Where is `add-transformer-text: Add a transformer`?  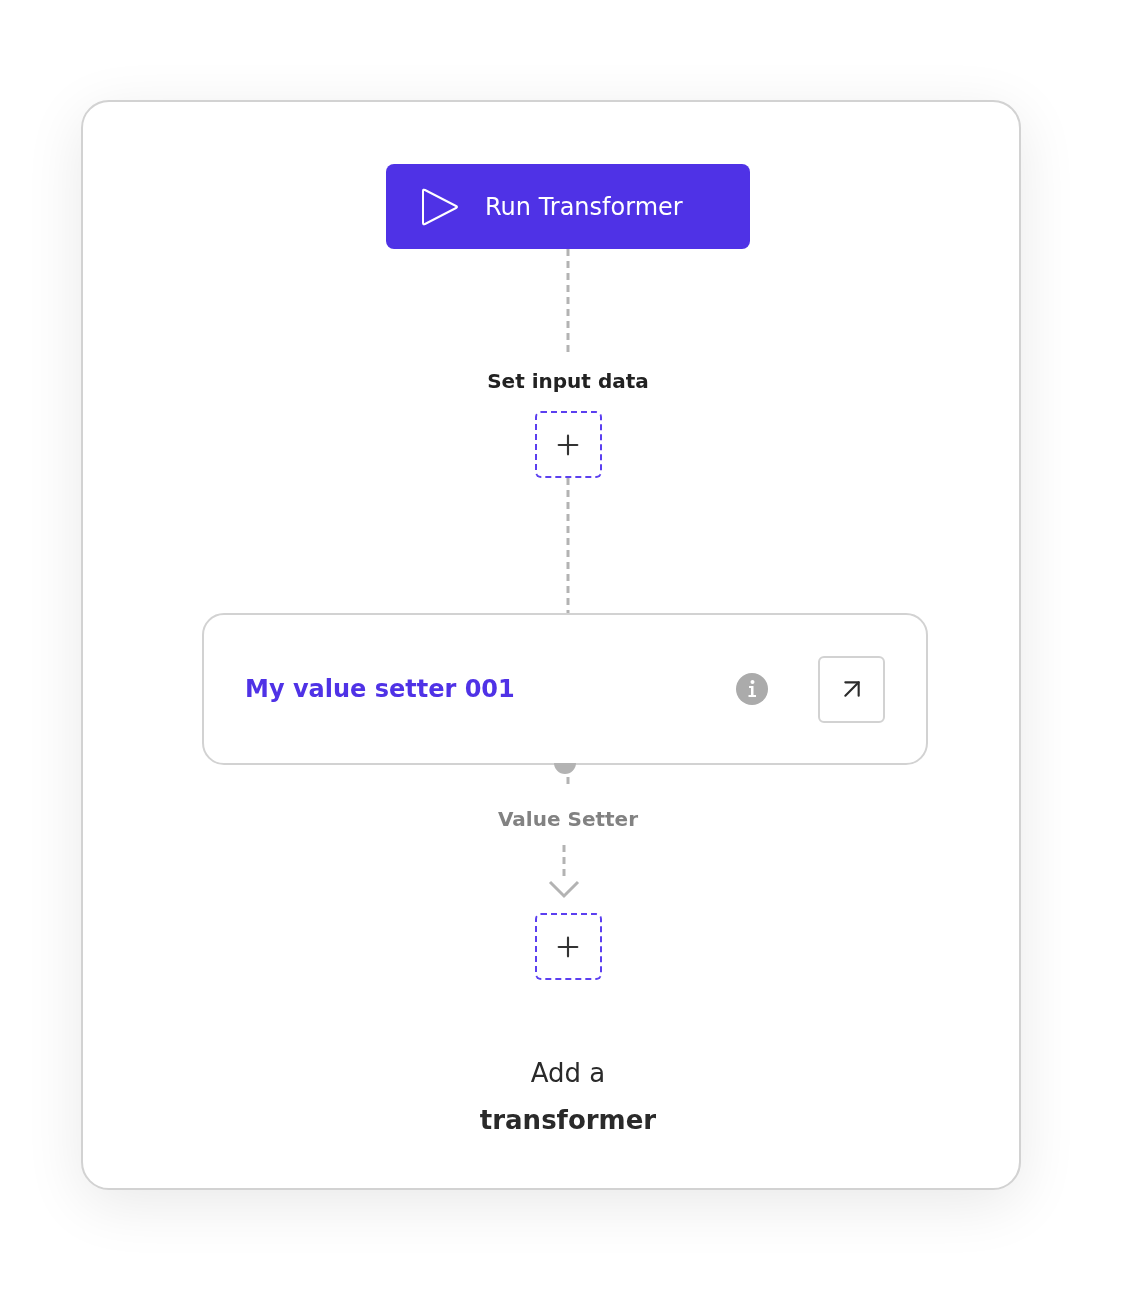
add-transformer-text: Add a transformer is located at coordinates (568, 1097).